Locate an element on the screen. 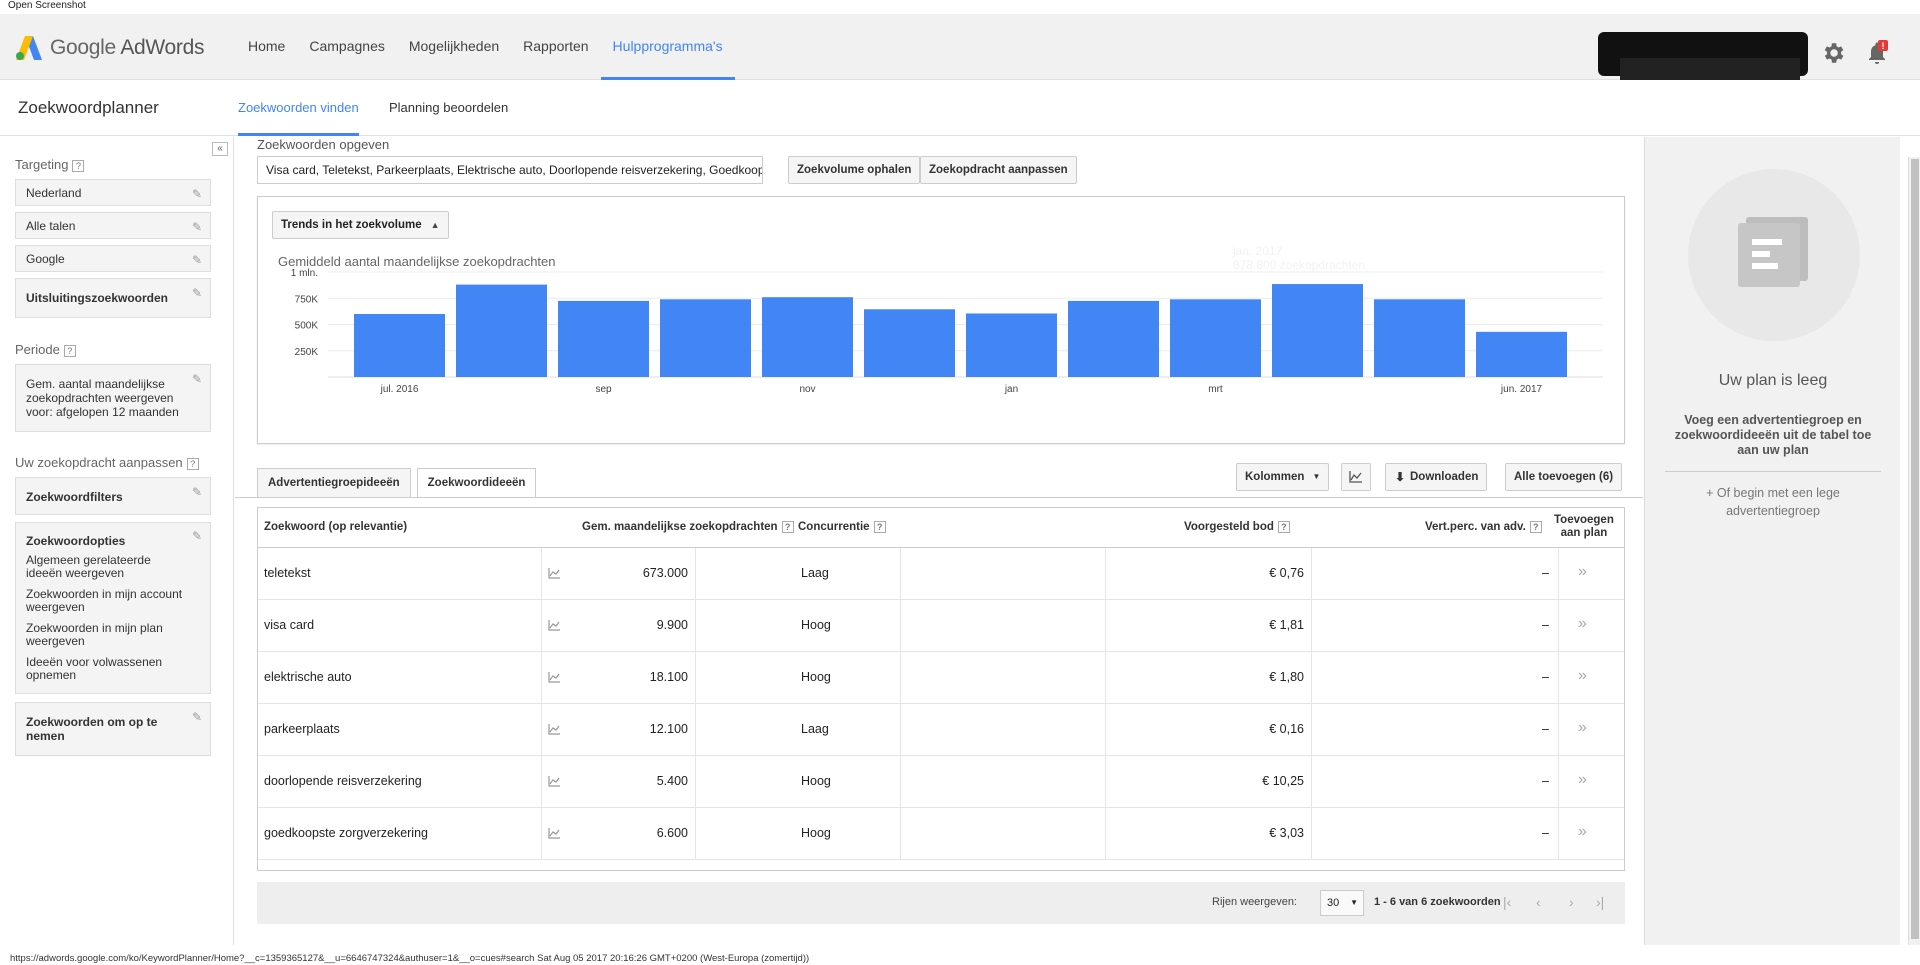 The width and height of the screenshot is (1920, 965). download-button: ⬇ Downloaden is located at coordinates (1436, 477).